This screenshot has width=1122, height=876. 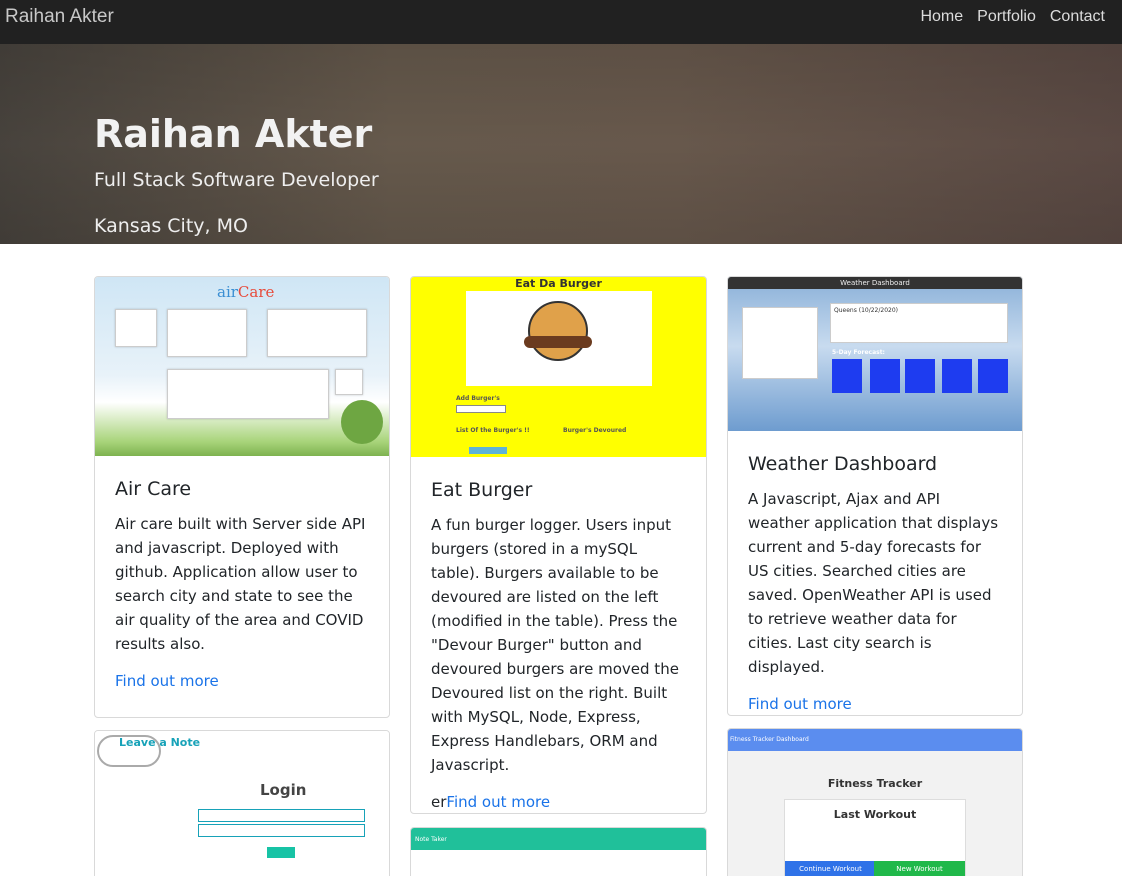 What do you see at coordinates (558, 342) in the screenshot?
I see `burger-patty` at bounding box center [558, 342].